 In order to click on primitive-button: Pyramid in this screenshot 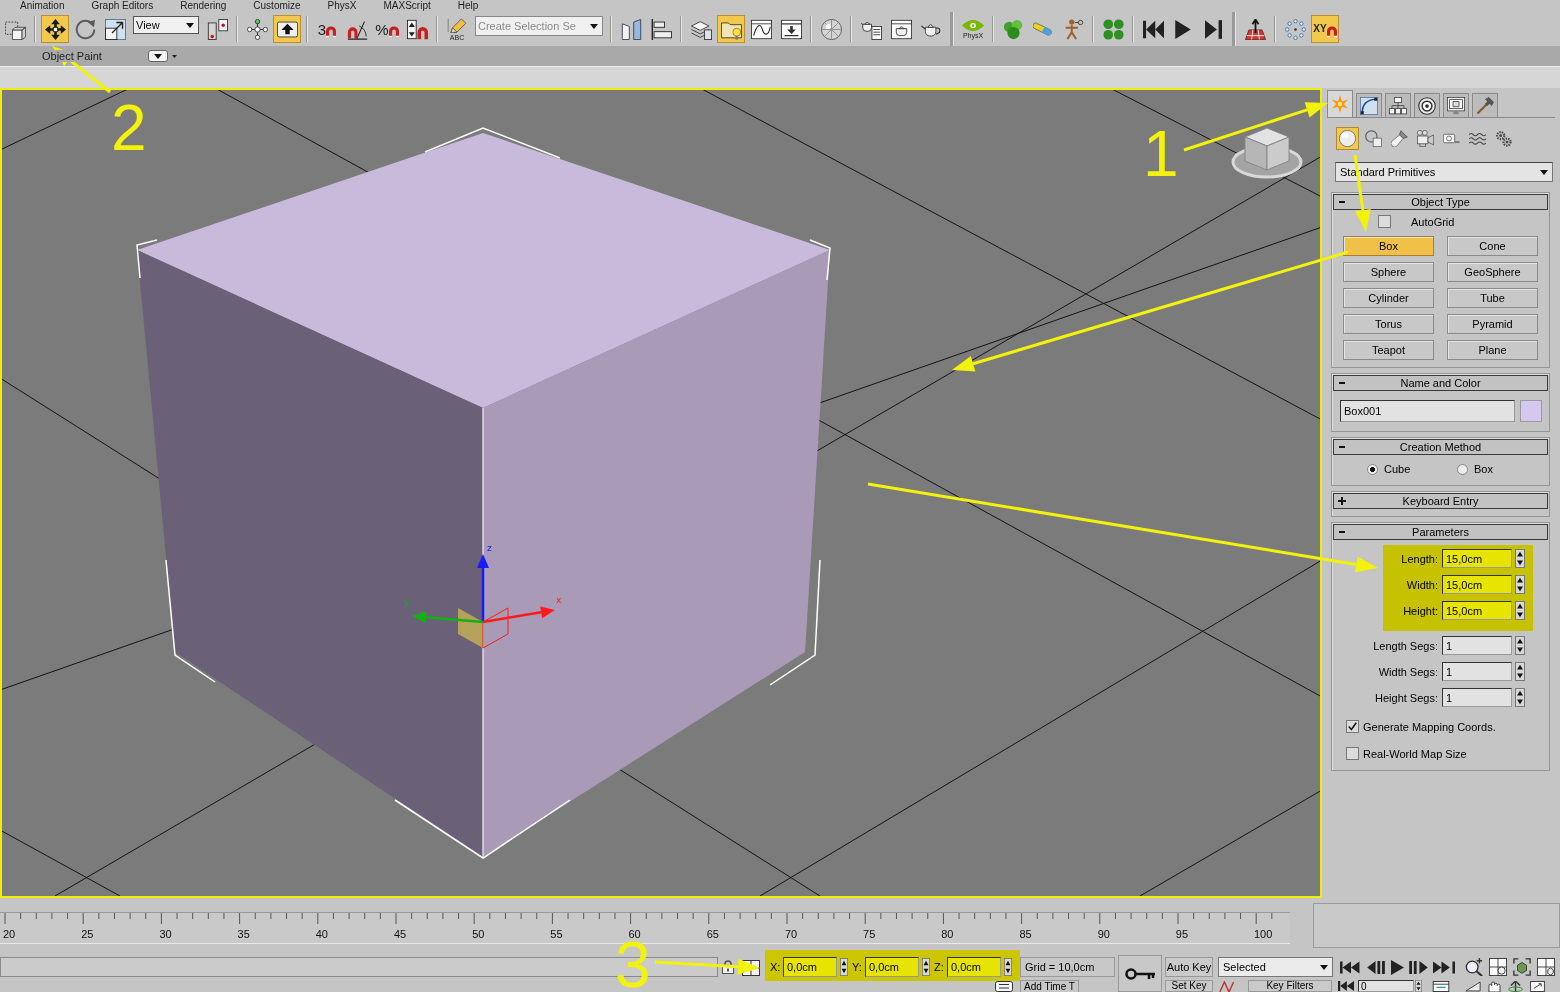, I will do `click(1492, 324)`.